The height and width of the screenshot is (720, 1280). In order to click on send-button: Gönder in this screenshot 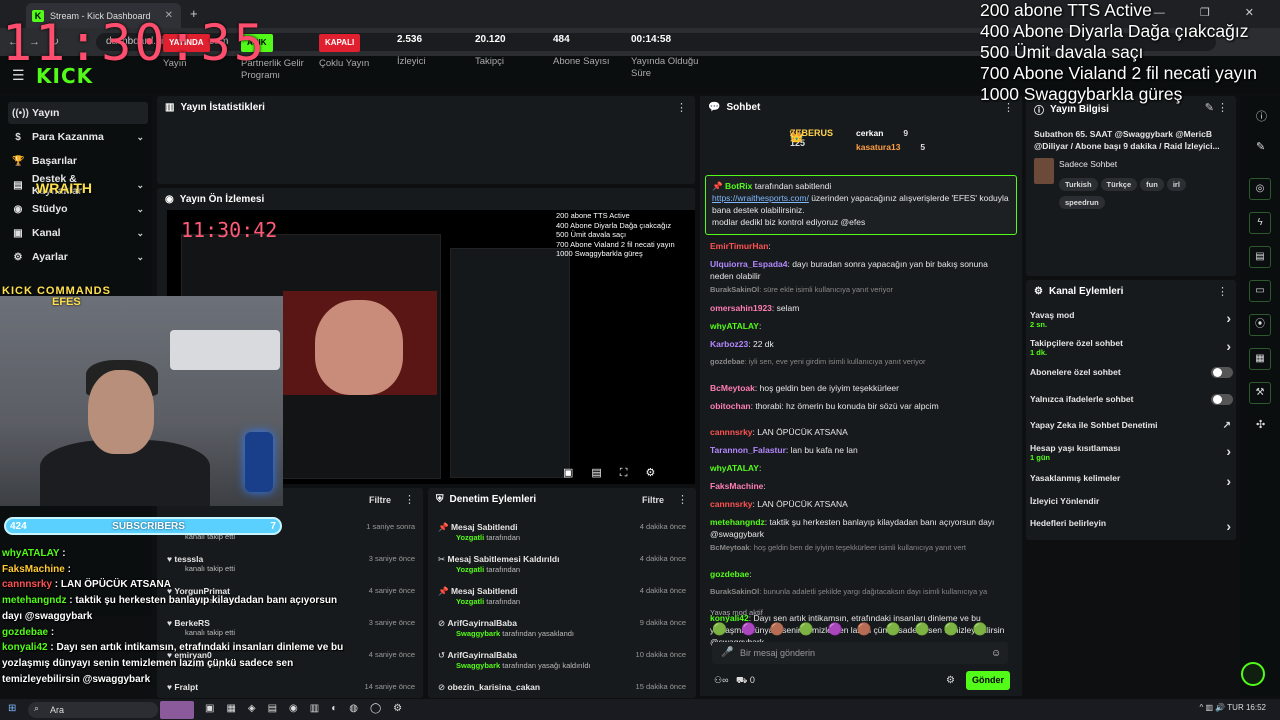, I will do `click(988, 680)`.